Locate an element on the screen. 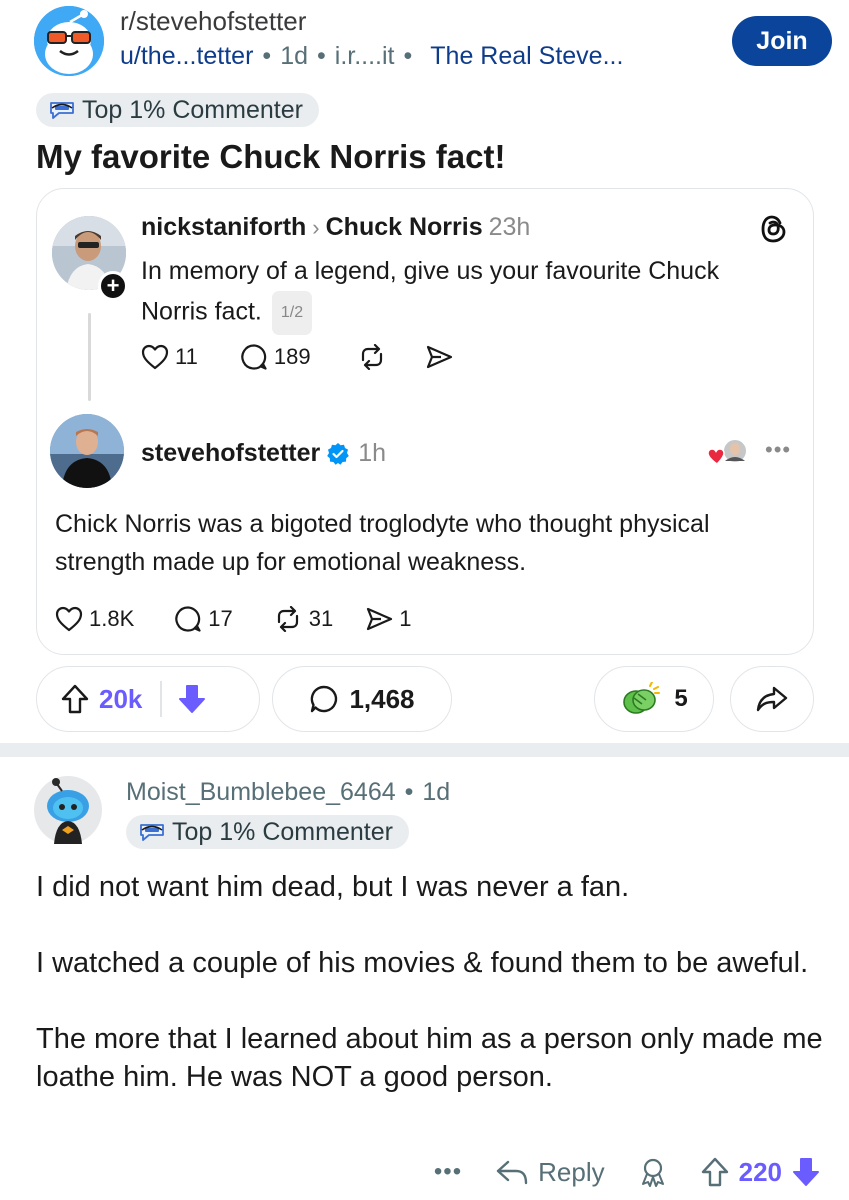 Image resolution: width=849 pixels, height=1200 pixels. reply-actions: 1.8K 17 31 1 is located at coordinates (233, 619).